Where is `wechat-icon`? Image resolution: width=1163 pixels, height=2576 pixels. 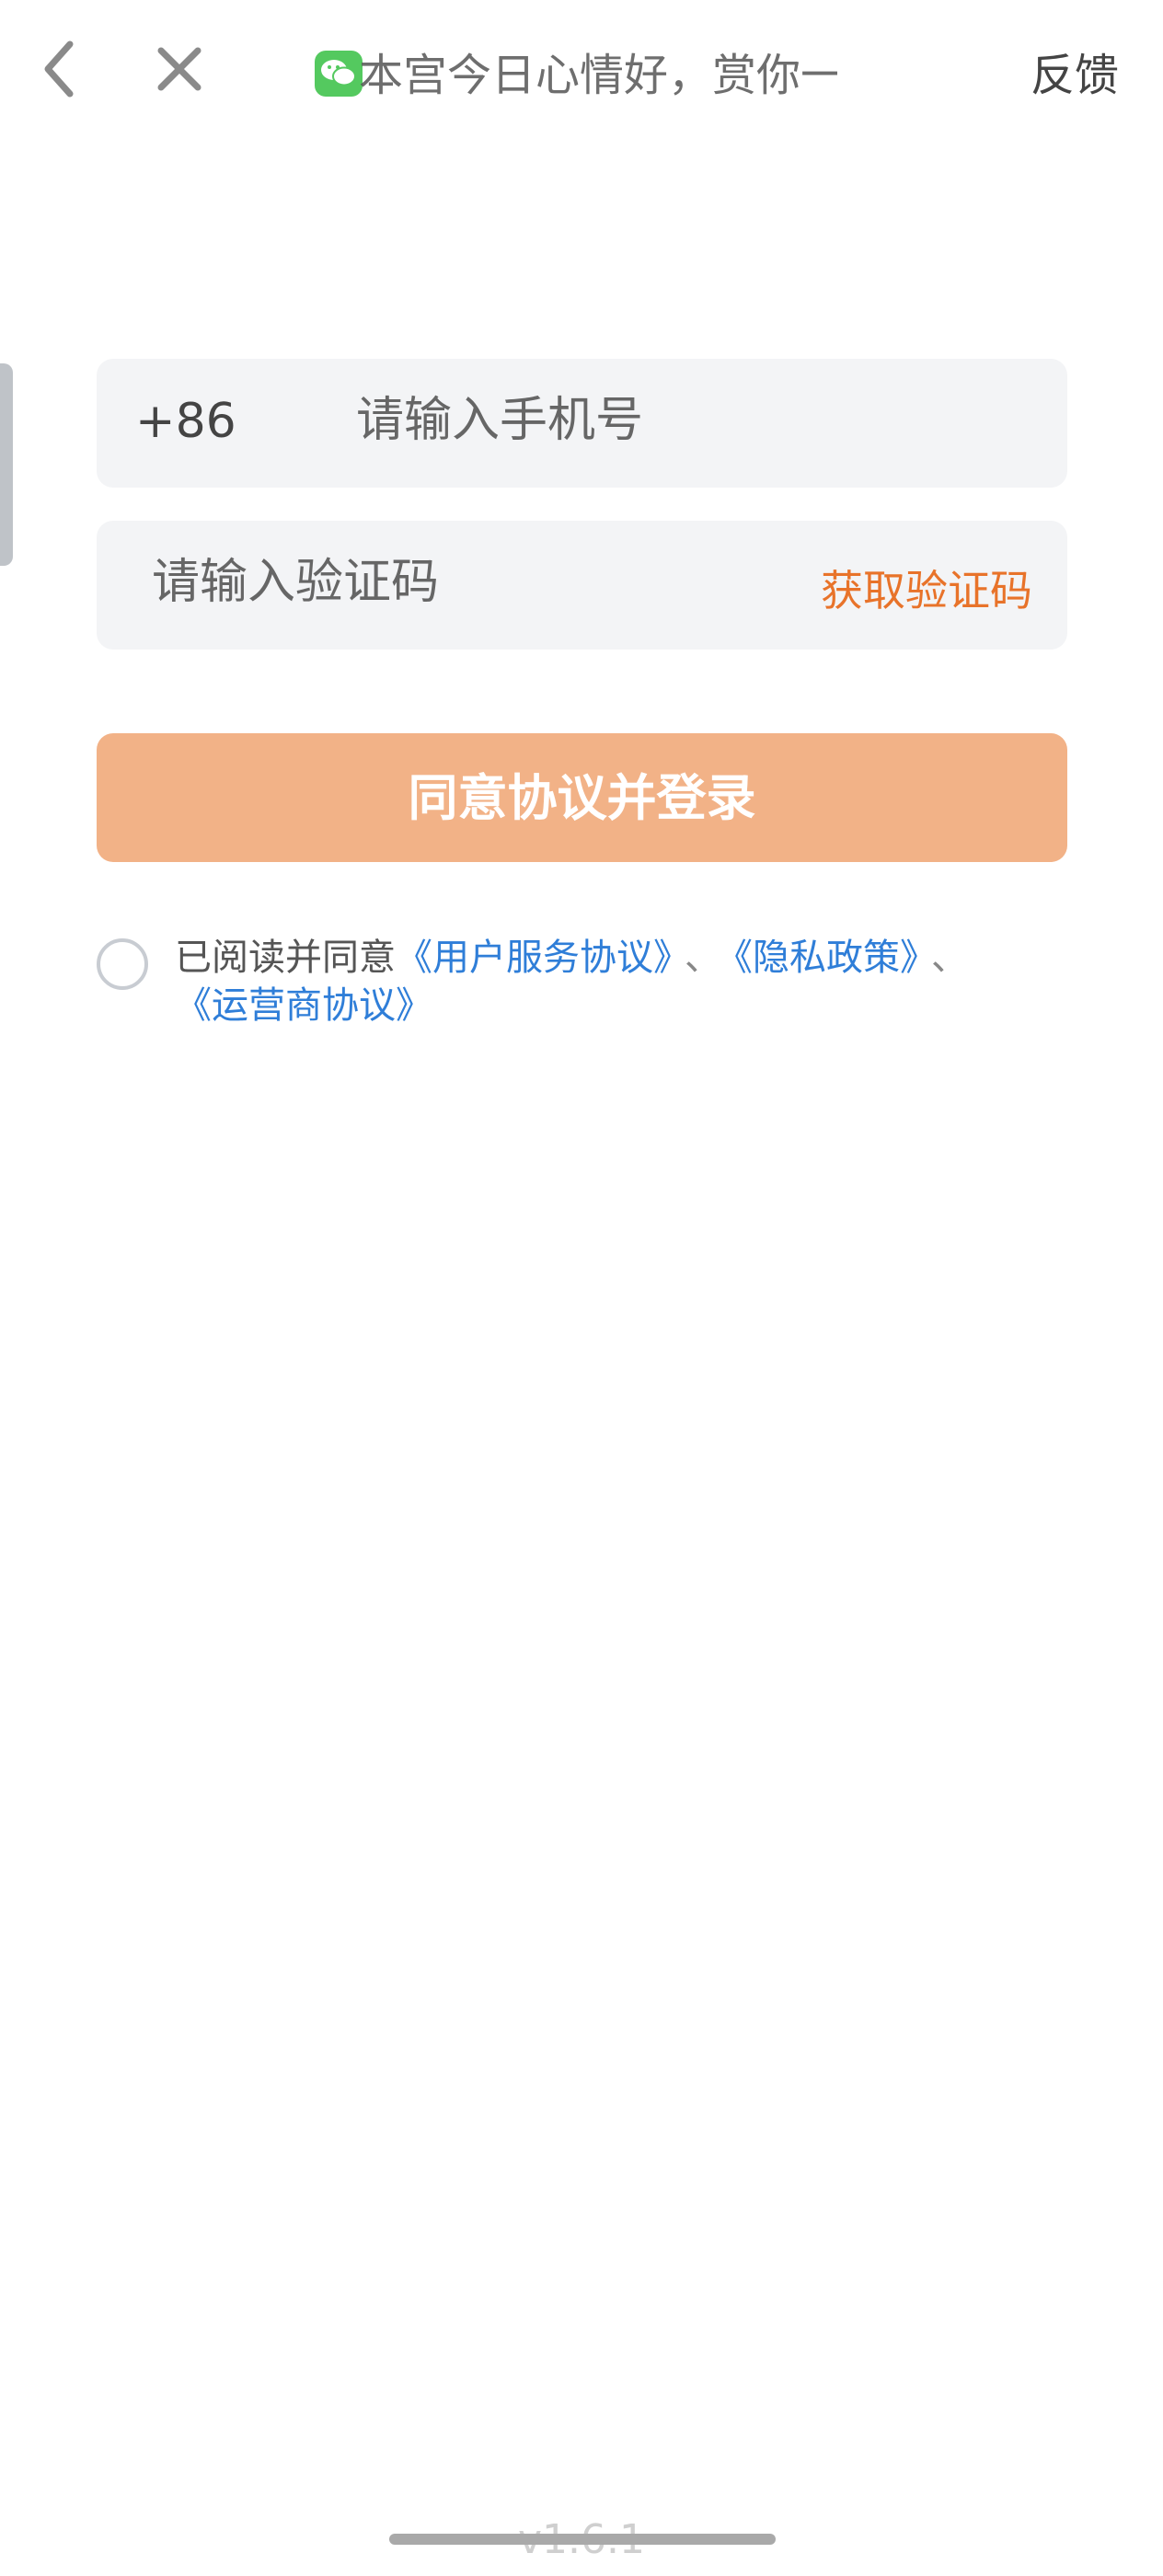
wechat-icon is located at coordinates (339, 74).